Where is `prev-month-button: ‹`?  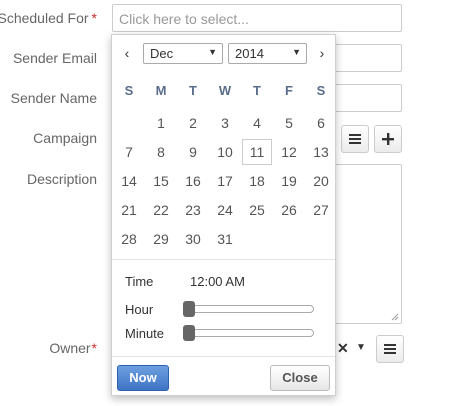
prev-month-button: ‹ is located at coordinates (127, 53).